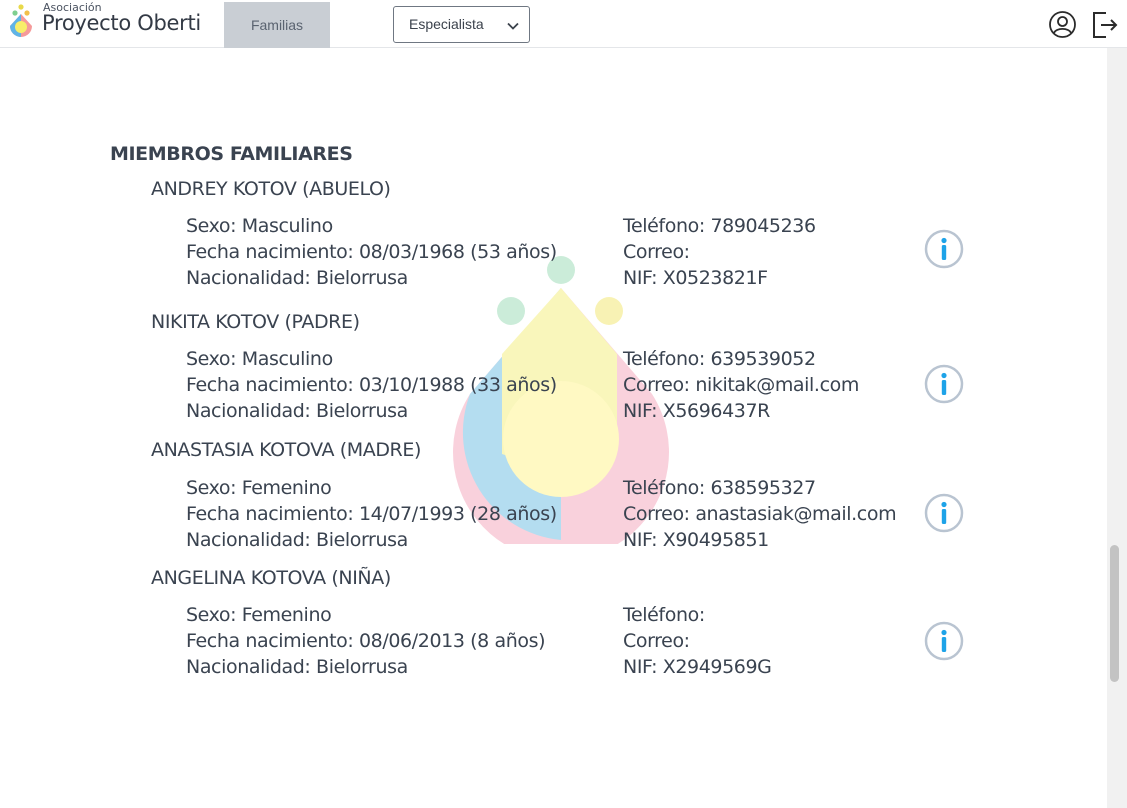 Image resolution: width=1127 pixels, height=808 pixels. What do you see at coordinates (1114, 613) in the screenshot?
I see `scrollbar-thumb` at bounding box center [1114, 613].